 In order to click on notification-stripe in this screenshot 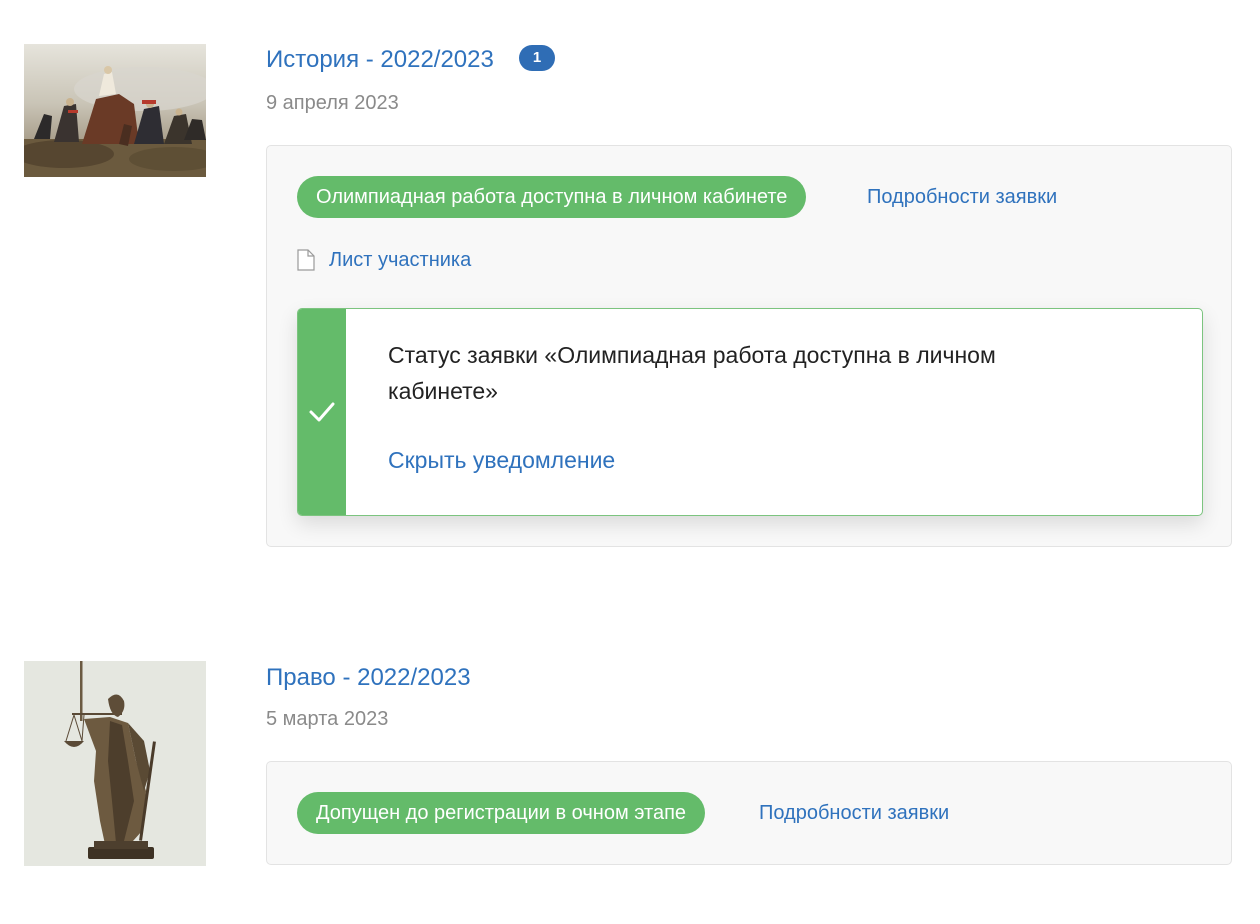, I will do `click(322, 412)`.